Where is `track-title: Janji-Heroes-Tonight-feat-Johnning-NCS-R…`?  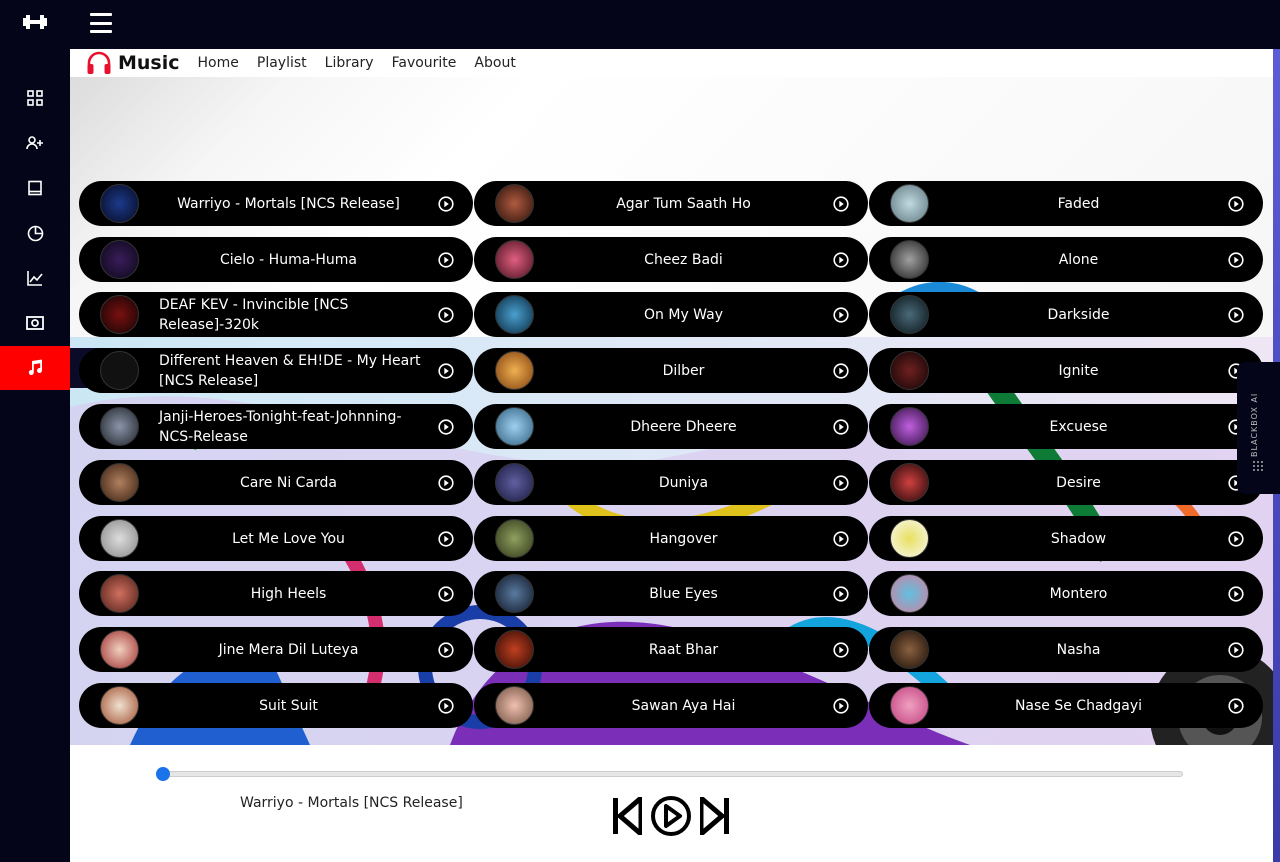 track-title: Janji-Heroes-Tonight-feat-Johnning-NCS-R… is located at coordinates (280, 426).